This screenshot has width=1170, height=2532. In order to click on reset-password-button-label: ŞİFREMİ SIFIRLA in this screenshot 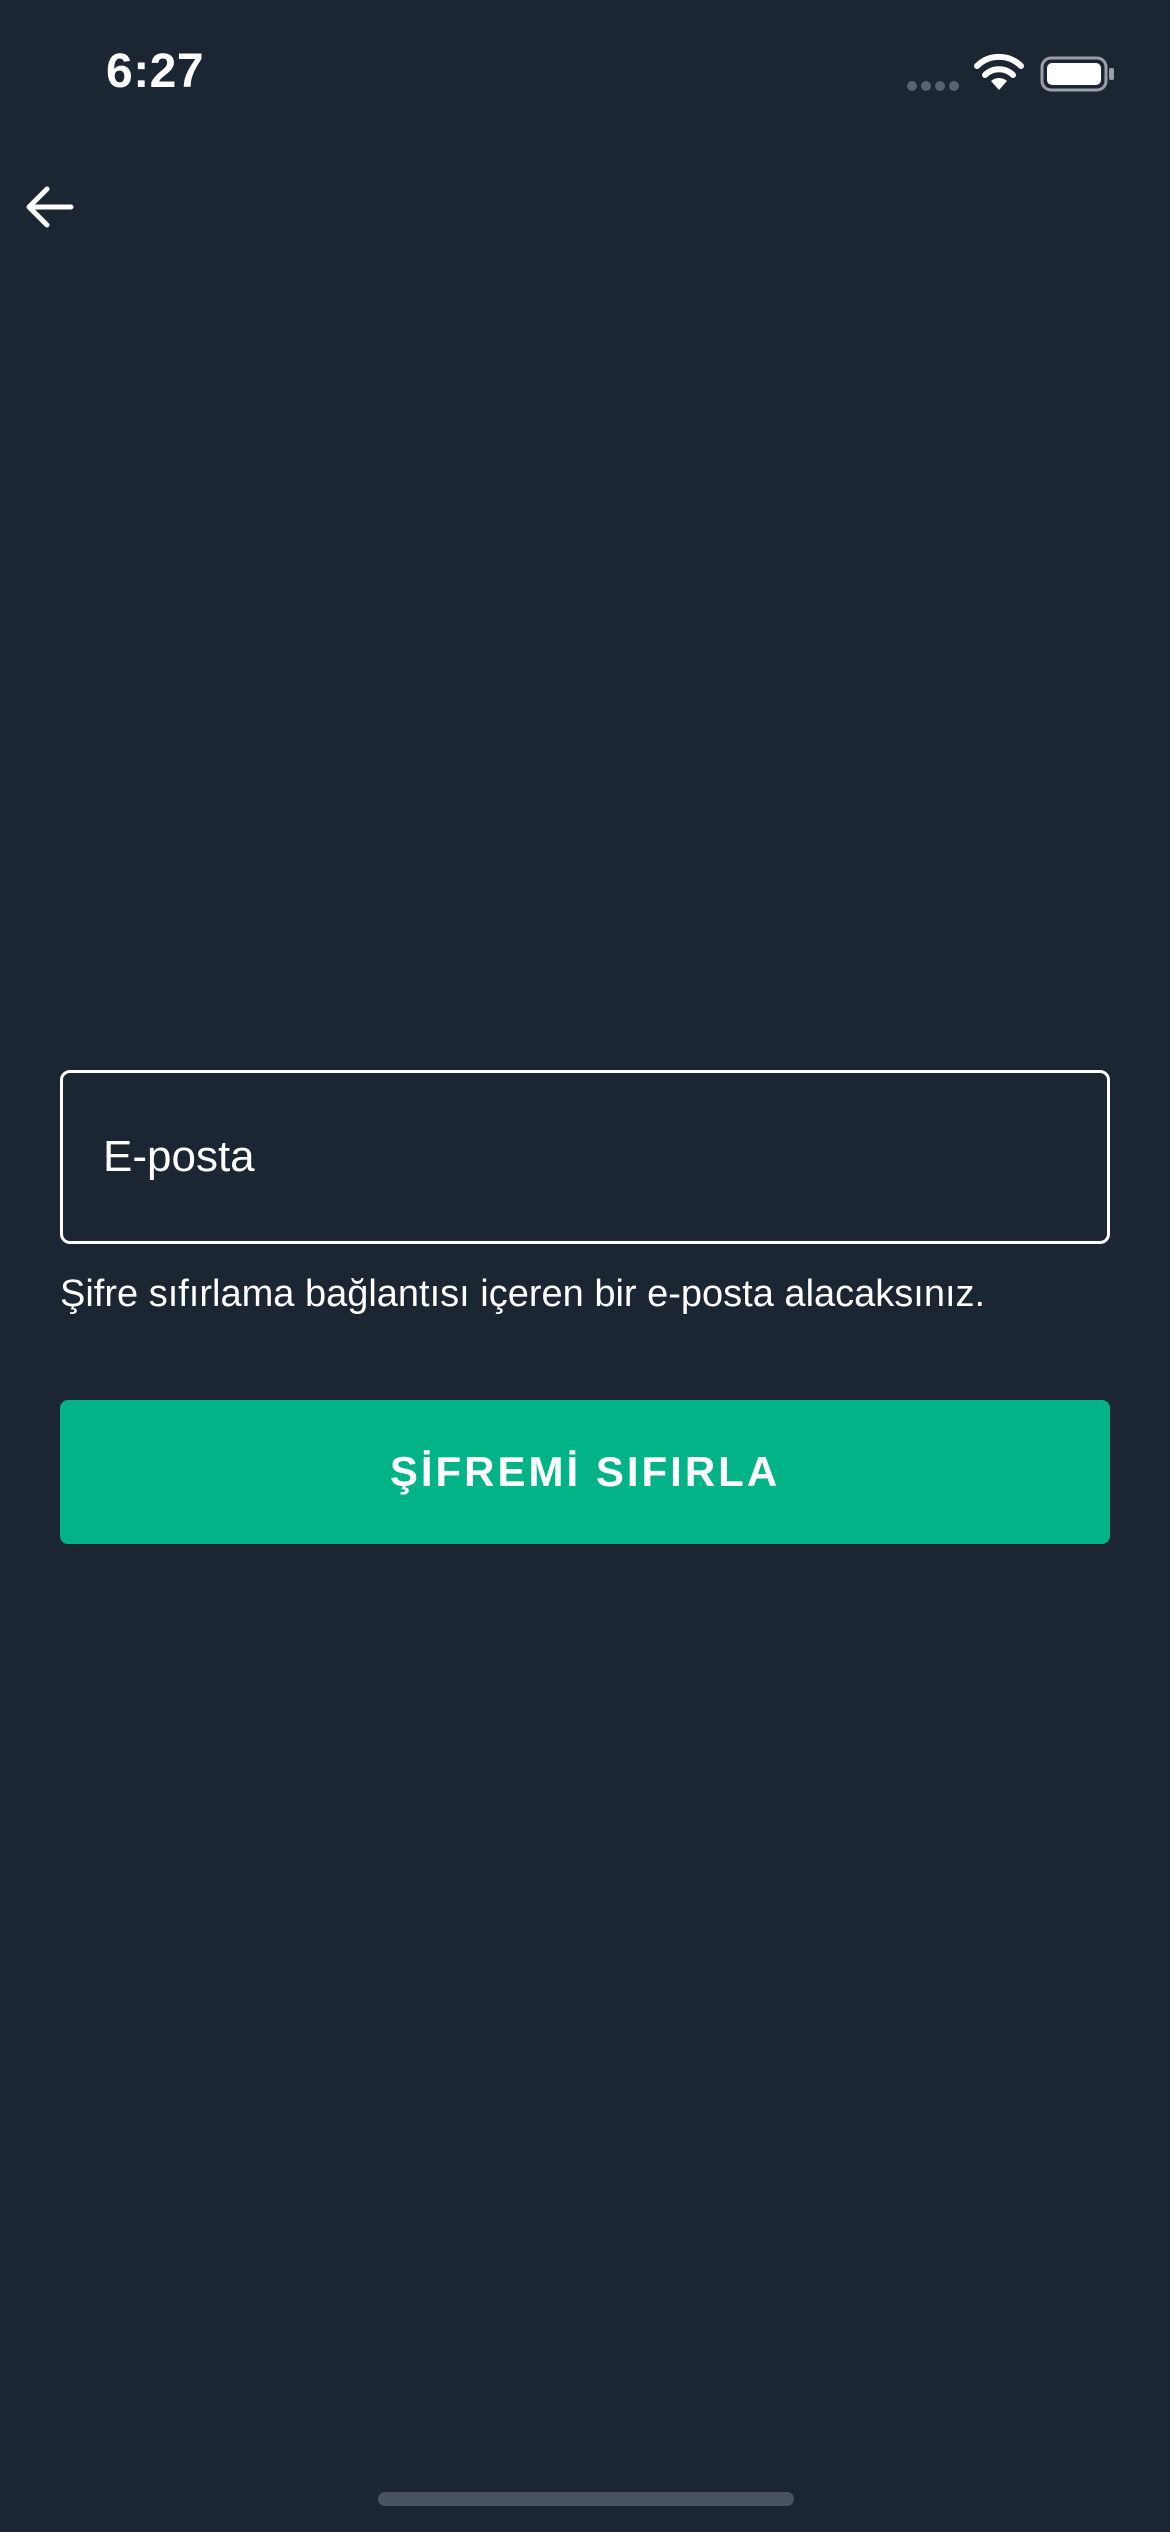, I will do `click(585, 1471)`.